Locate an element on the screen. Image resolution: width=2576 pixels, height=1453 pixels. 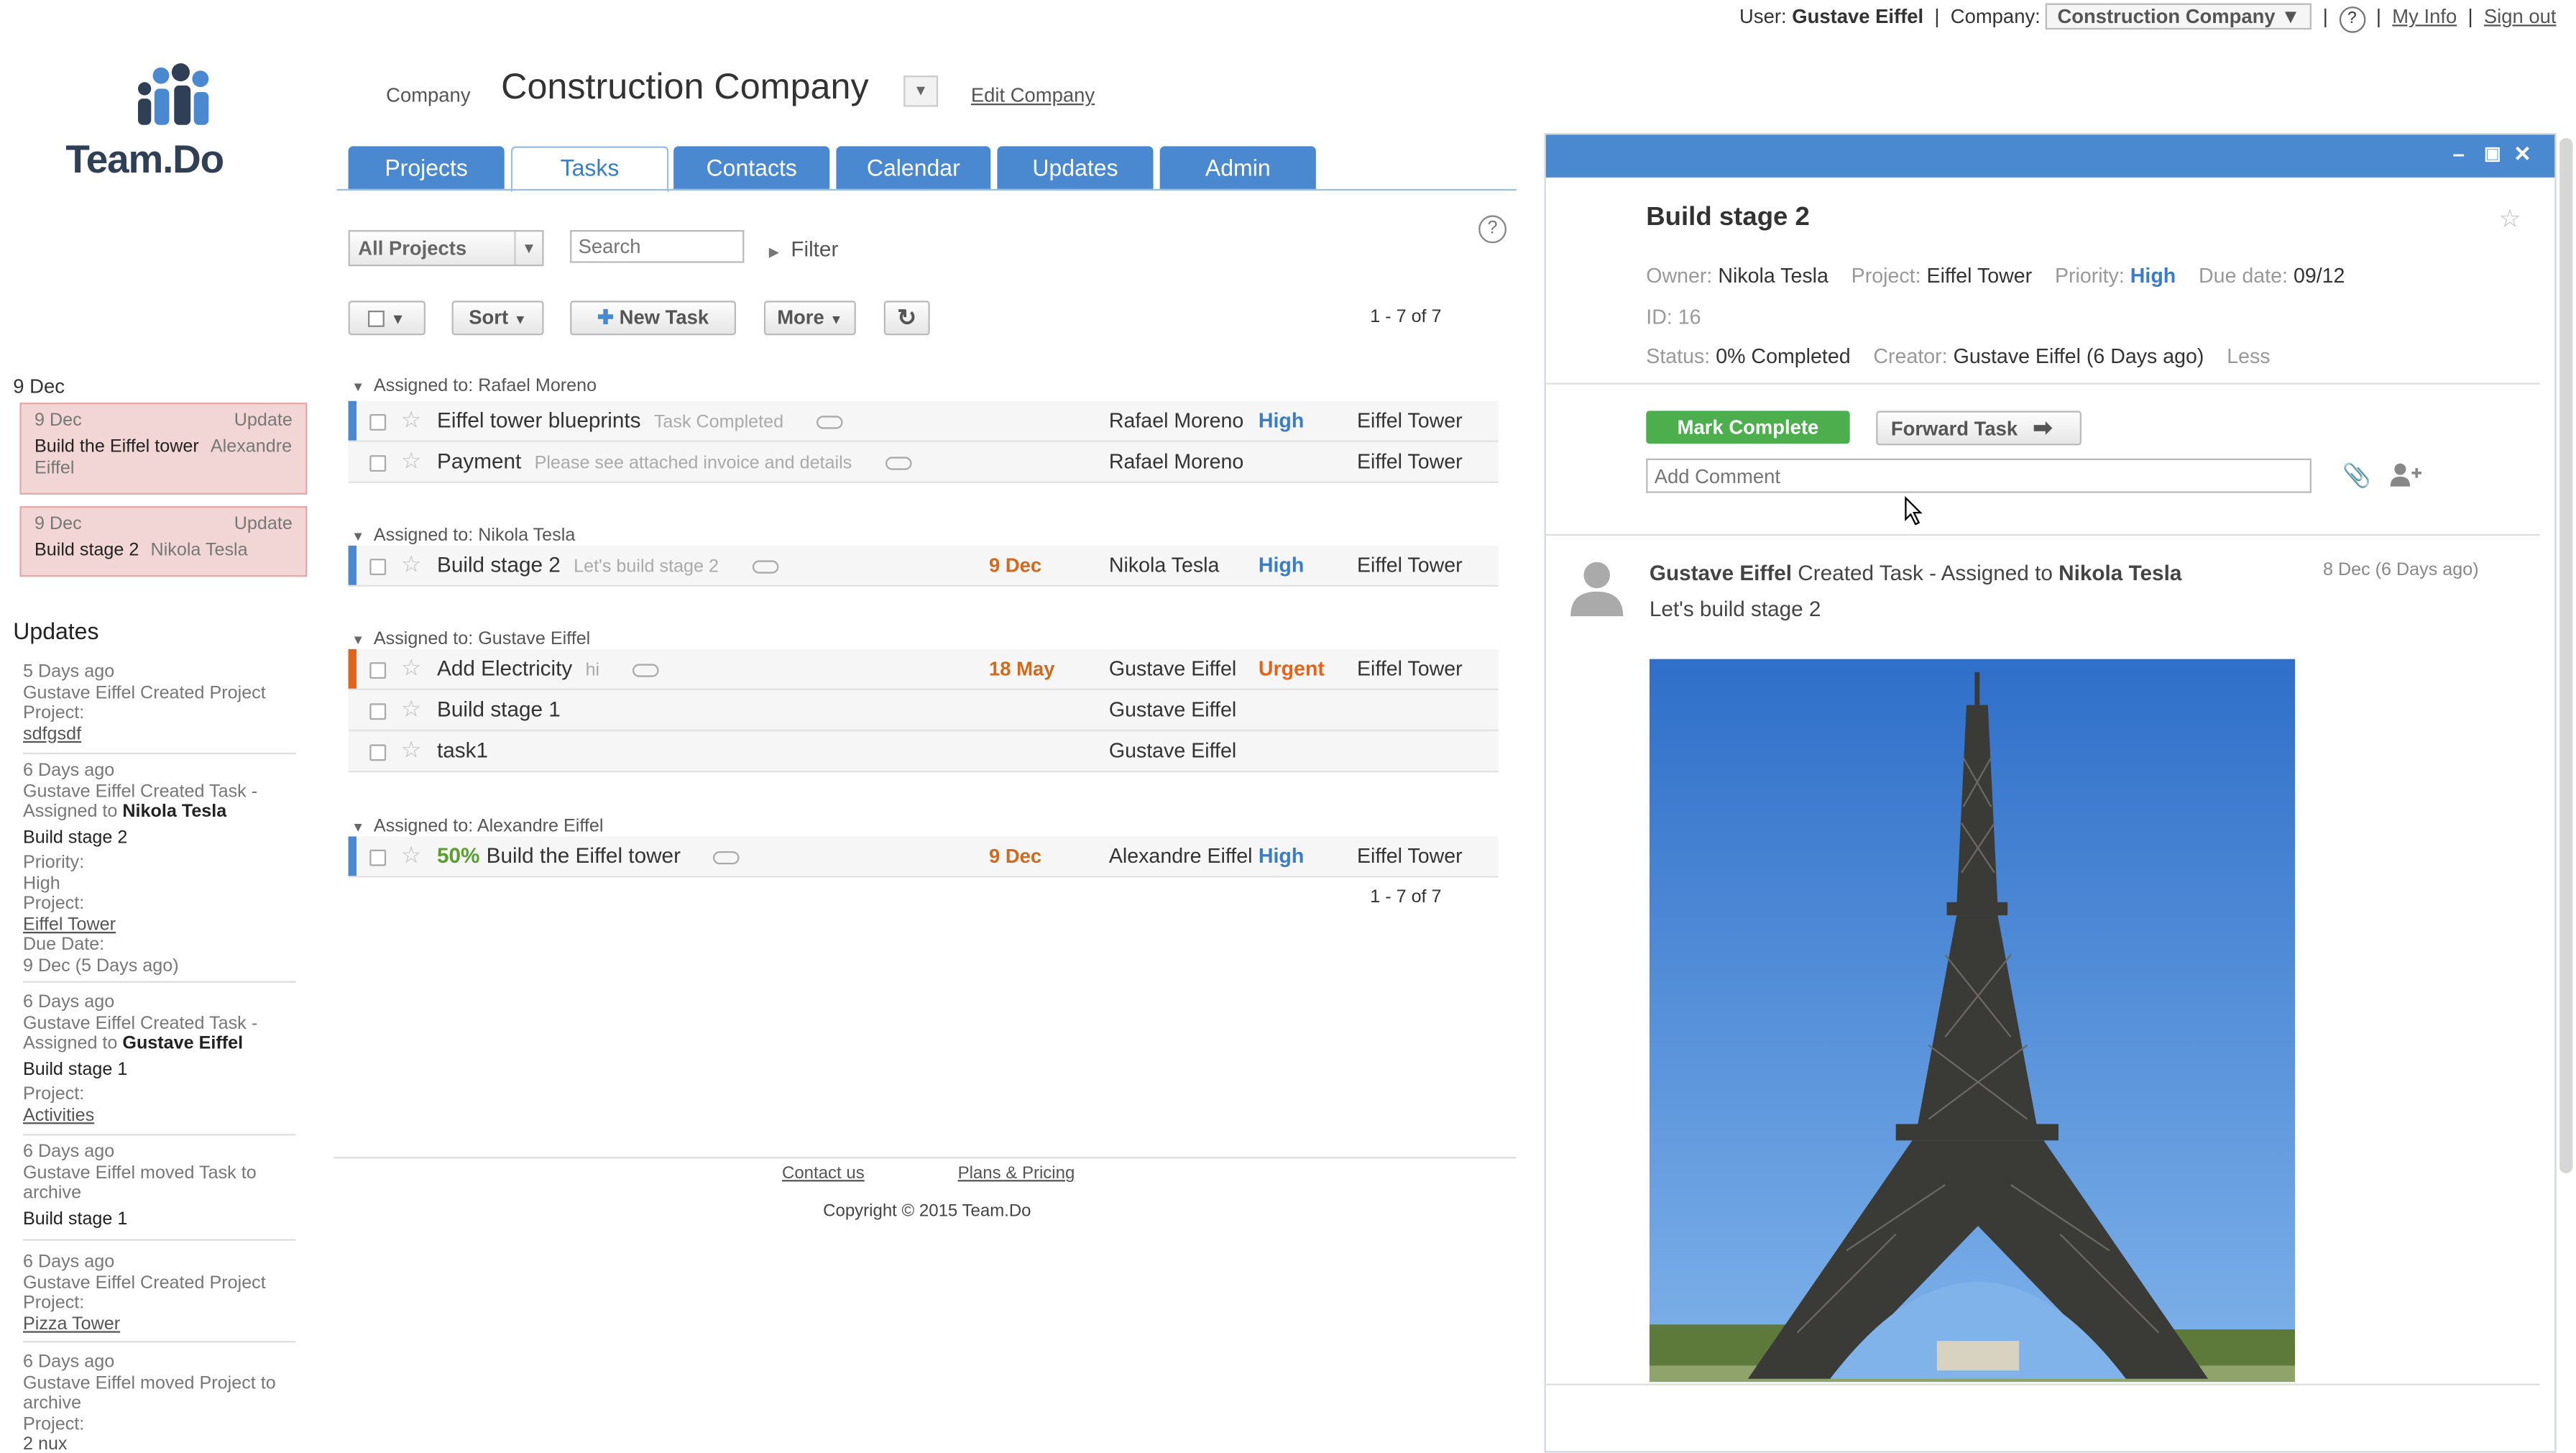
close-icon: ✕ is located at coordinates (2522, 155).